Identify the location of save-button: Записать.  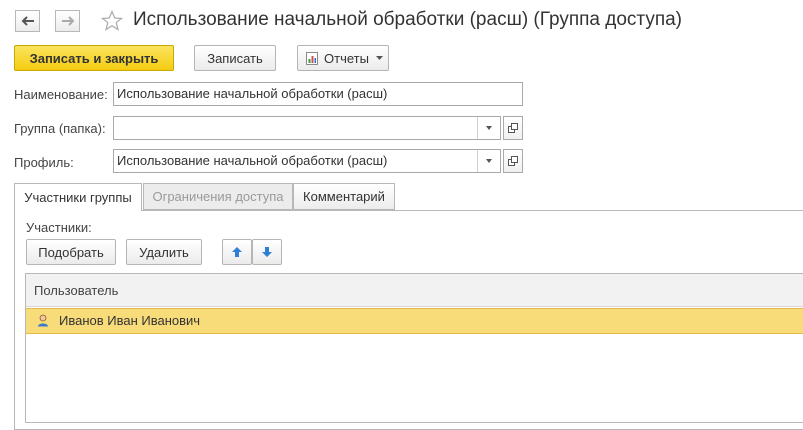
(235, 58).